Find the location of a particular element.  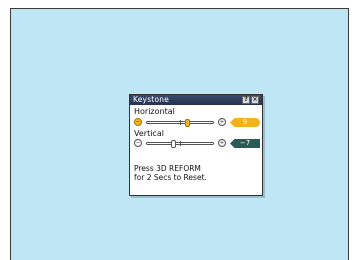

vertical-increase-icon: + is located at coordinates (222, 143).